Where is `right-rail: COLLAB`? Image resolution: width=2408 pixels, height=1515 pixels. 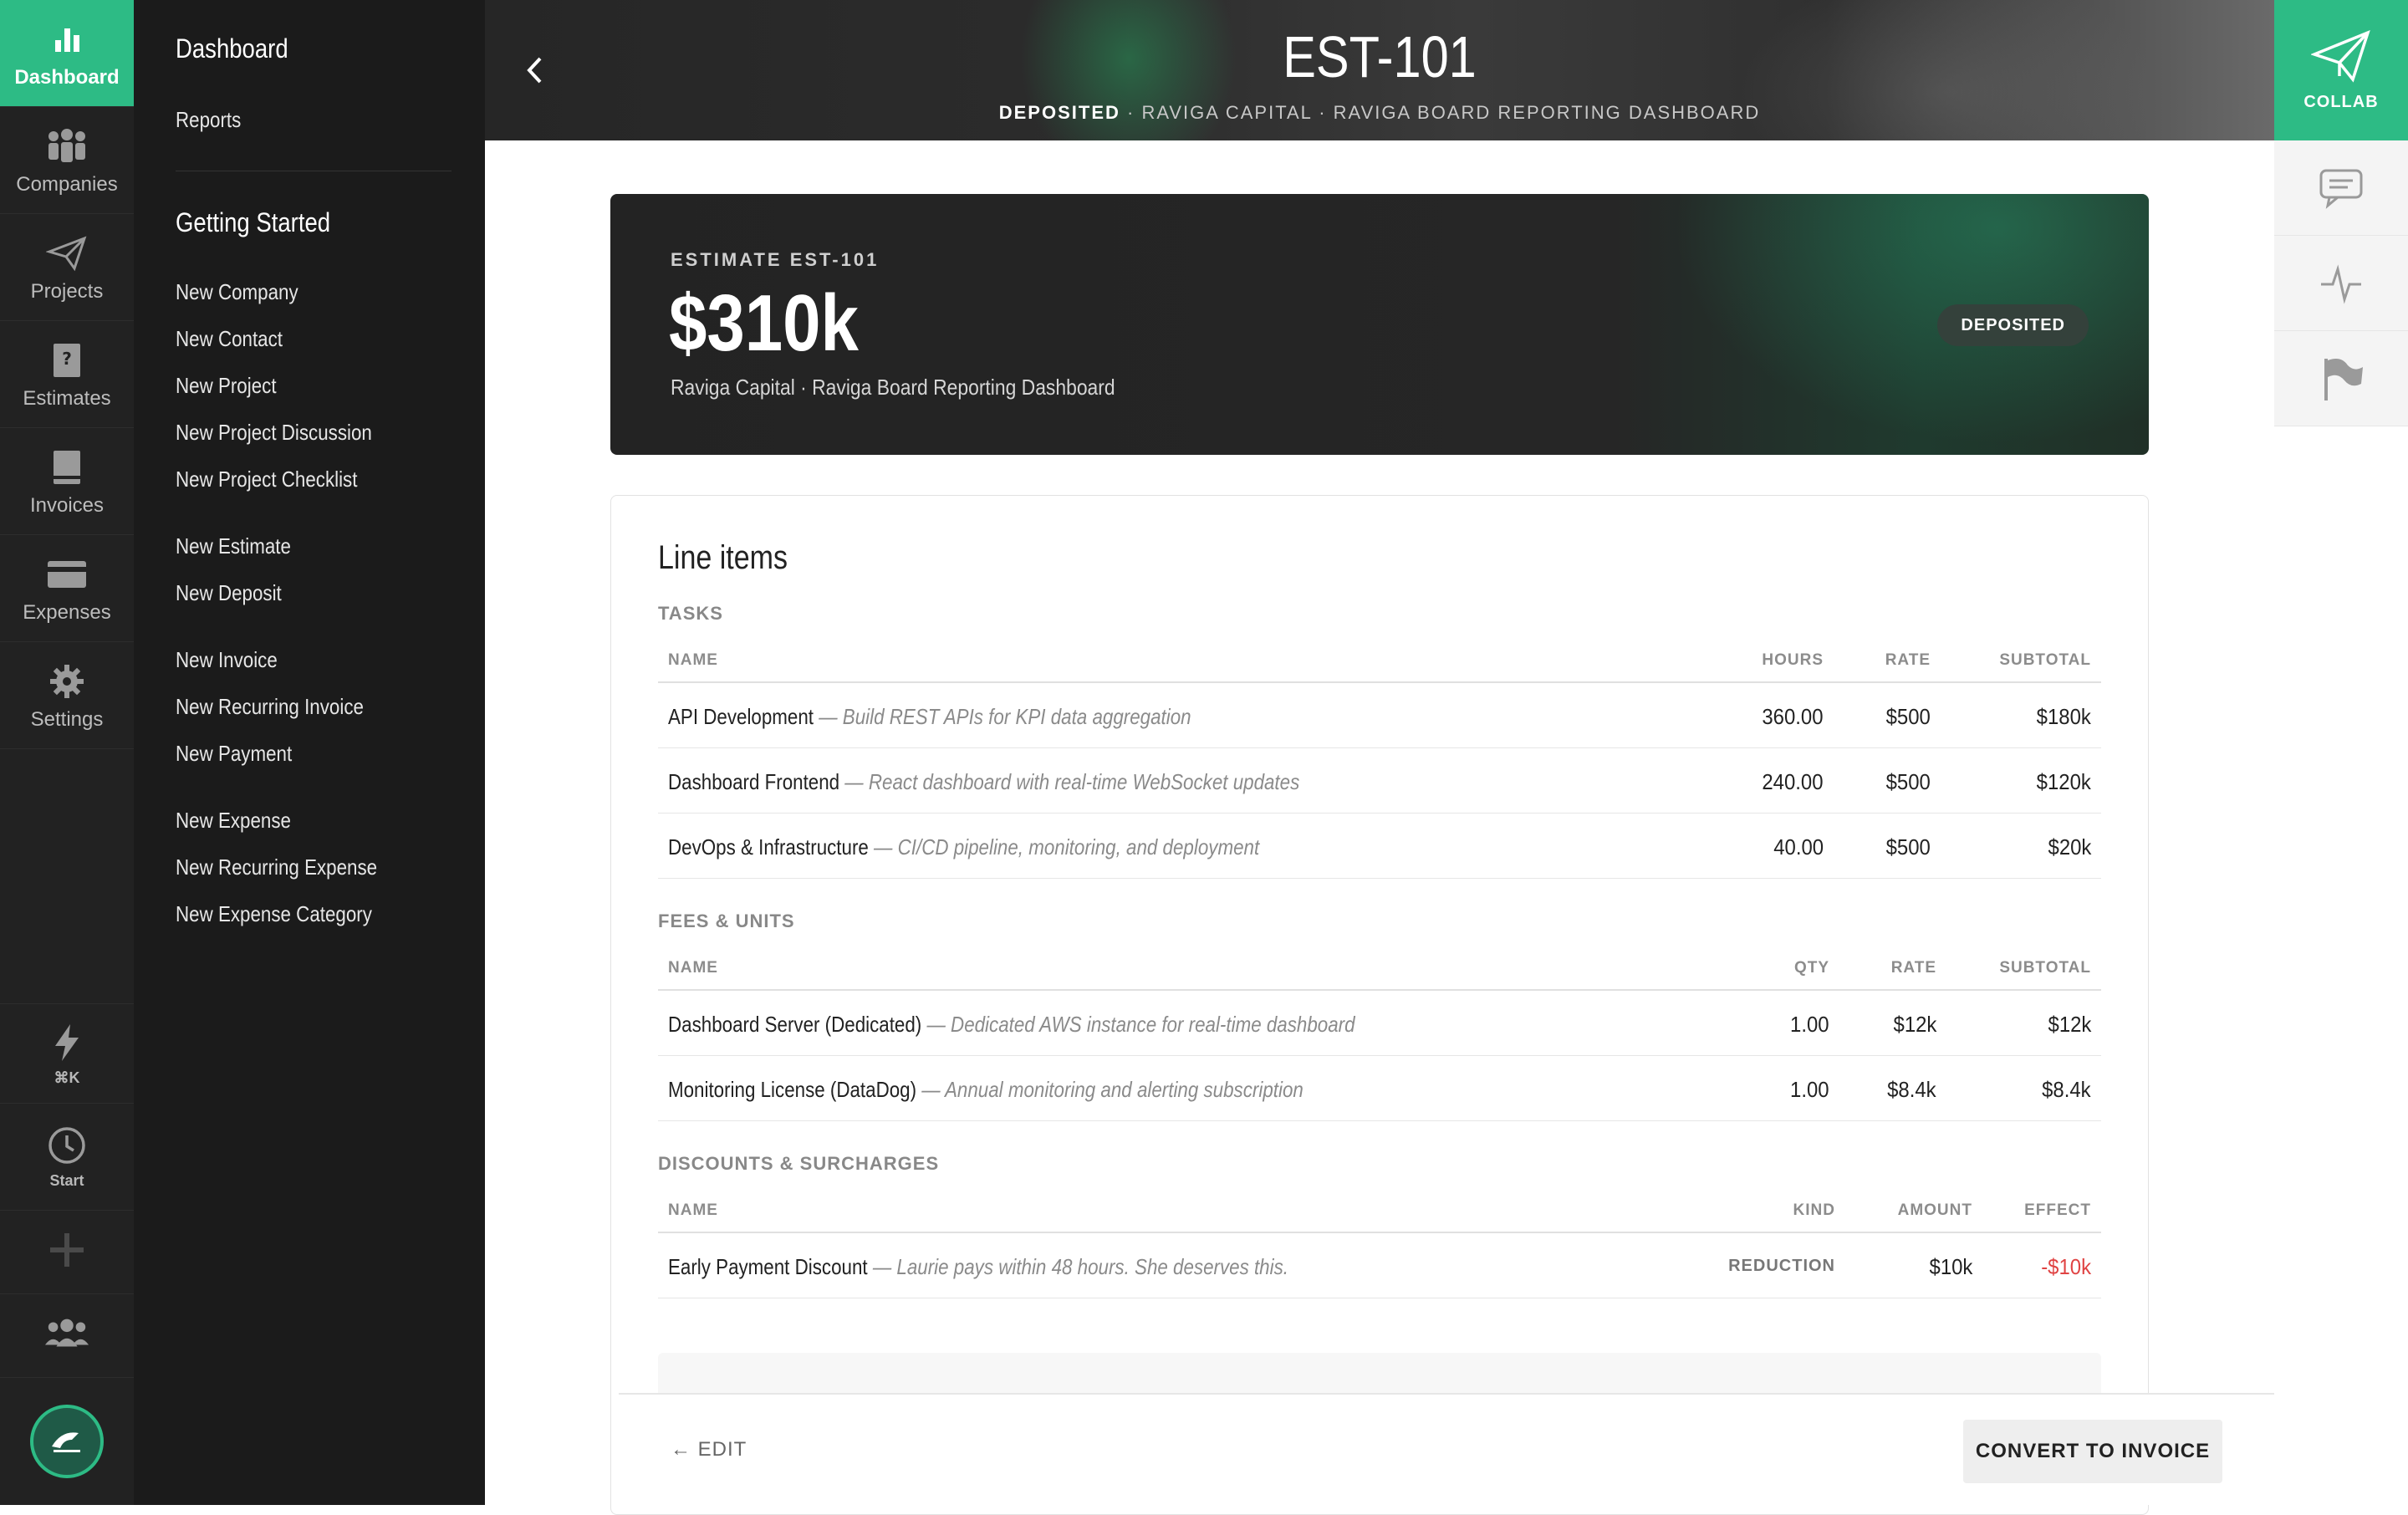
right-rail: COLLAB is located at coordinates (2341, 752).